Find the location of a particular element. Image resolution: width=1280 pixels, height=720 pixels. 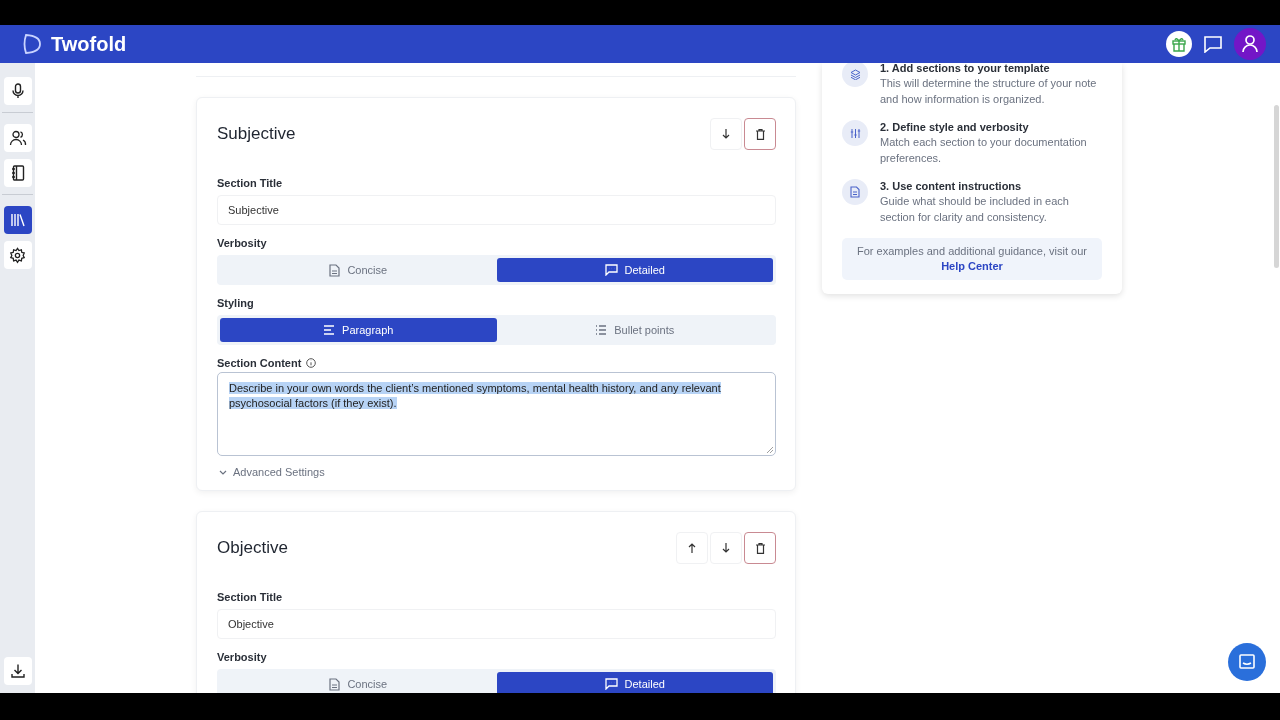

chat-icon is located at coordinates (1247, 662).